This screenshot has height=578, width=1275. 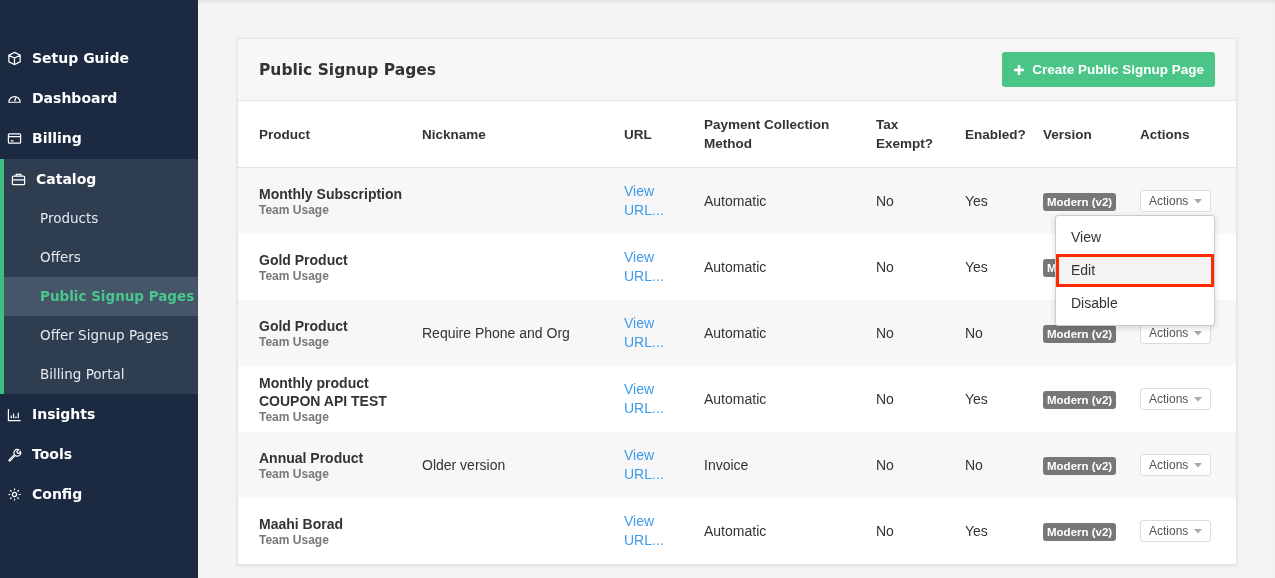 What do you see at coordinates (767, 134) in the screenshot?
I see `column-header: Payment Collection Method` at bounding box center [767, 134].